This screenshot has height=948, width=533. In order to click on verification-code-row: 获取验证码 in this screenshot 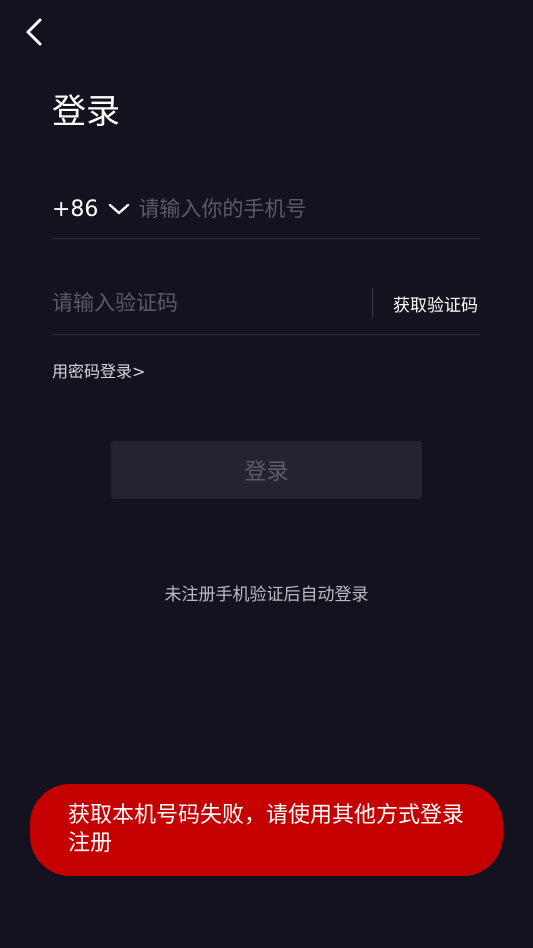, I will do `click(266, 303)`.